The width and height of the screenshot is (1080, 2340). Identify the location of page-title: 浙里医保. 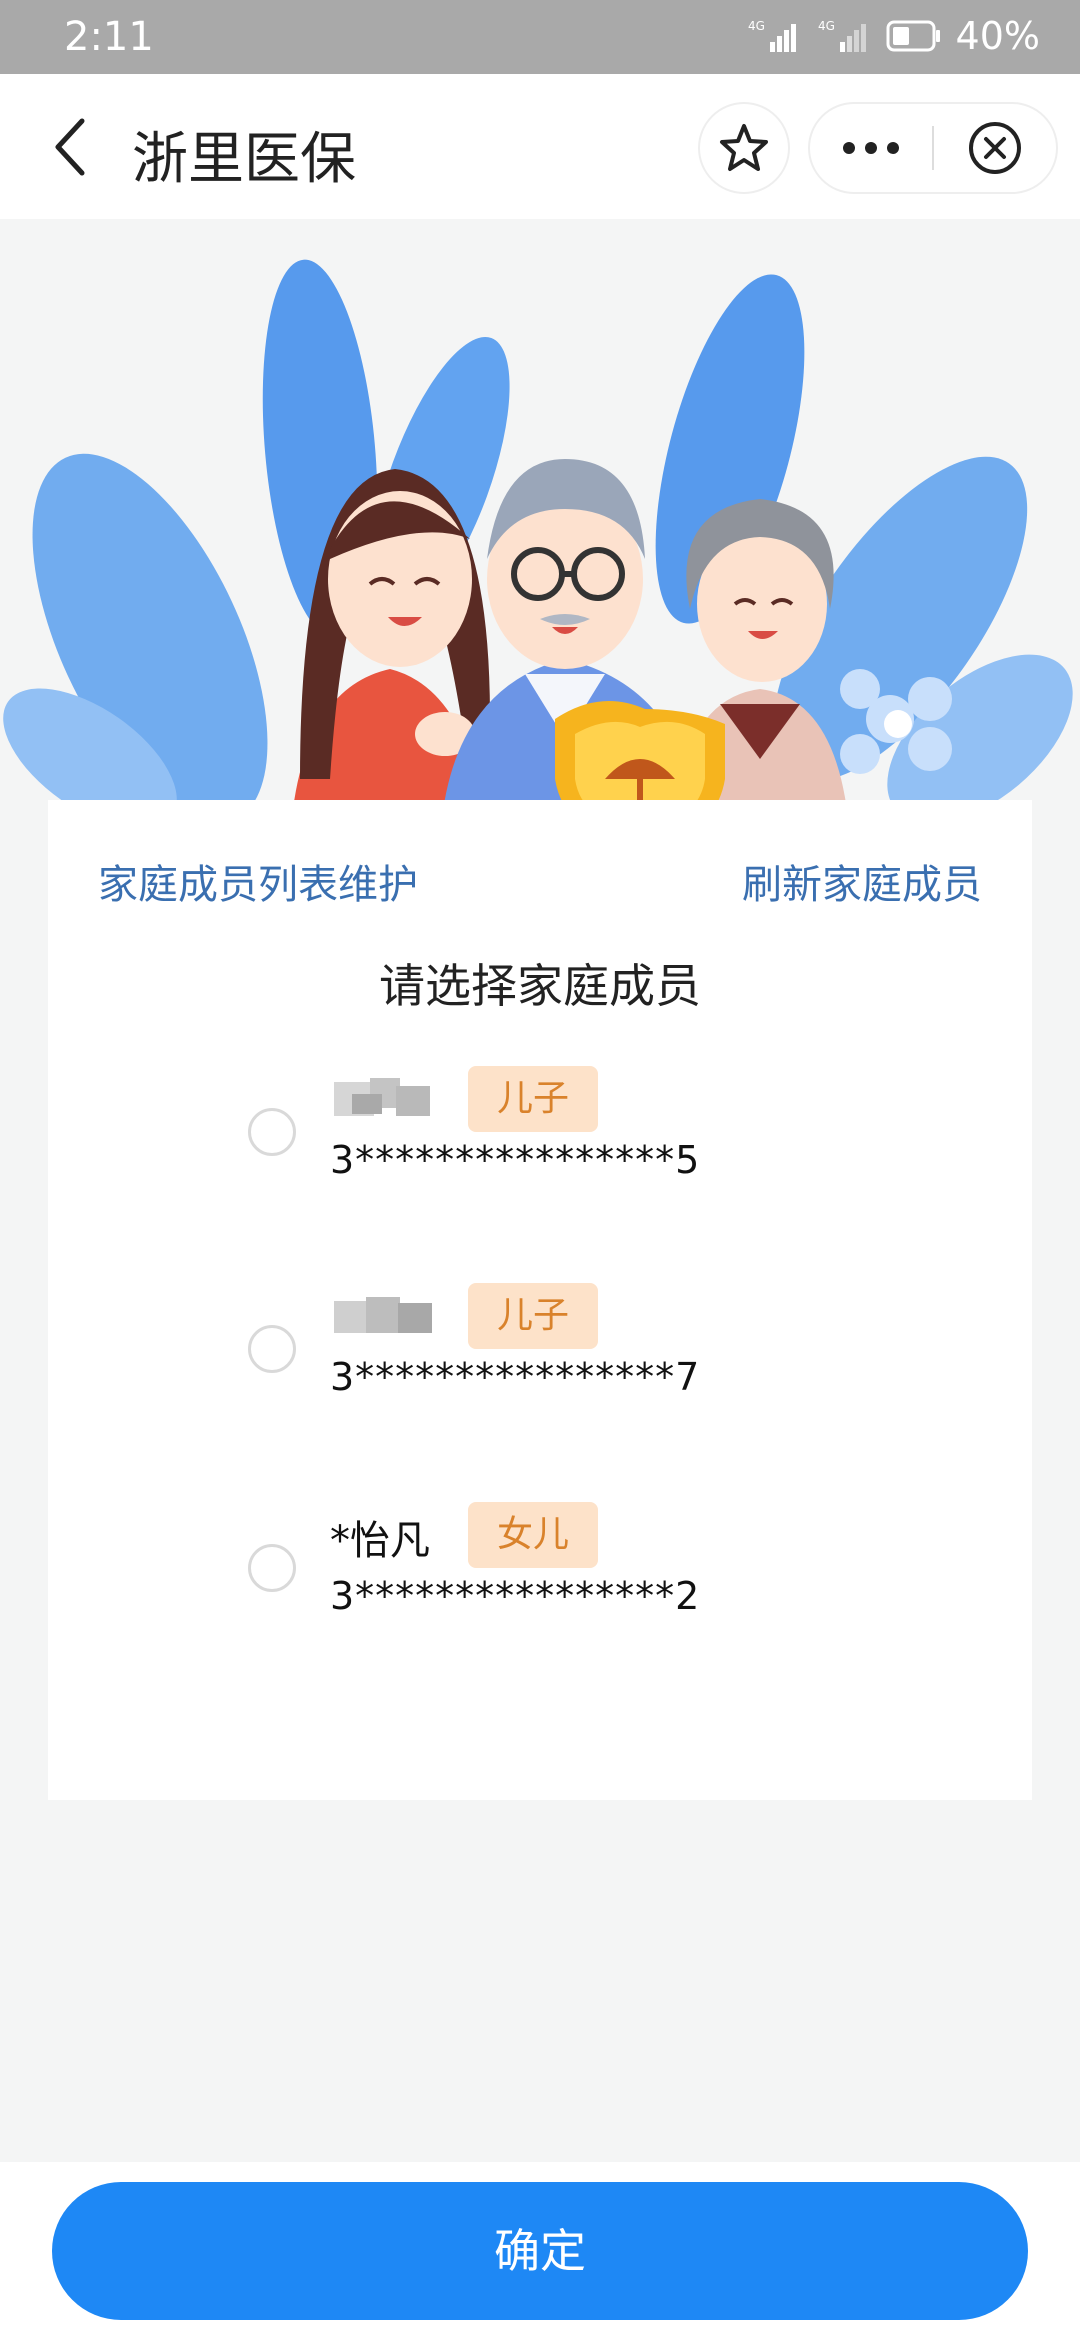
(244, 159).